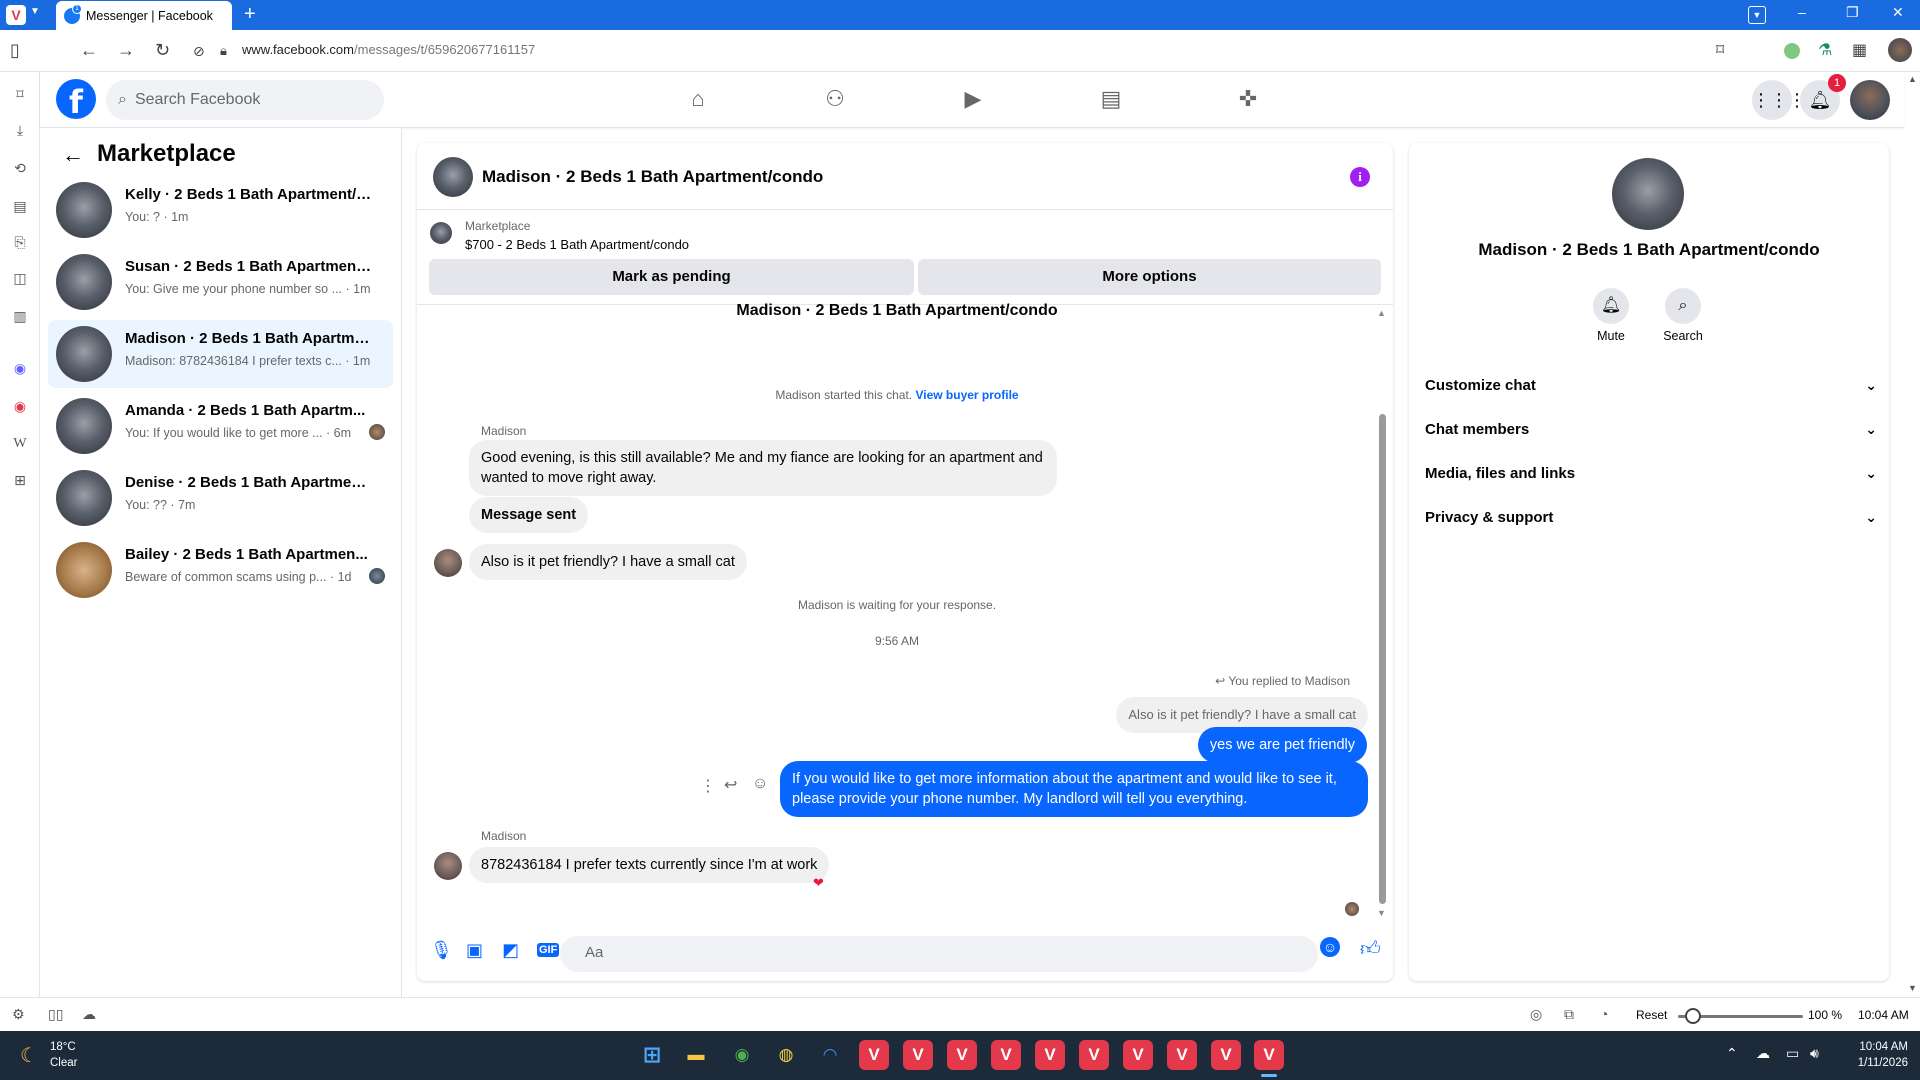 The width and height of the screenshot is (1920, 1080). I want to click on listing-title: $700 - 2 Beds 1 Bath Apartment/condo, so click(577, 244).